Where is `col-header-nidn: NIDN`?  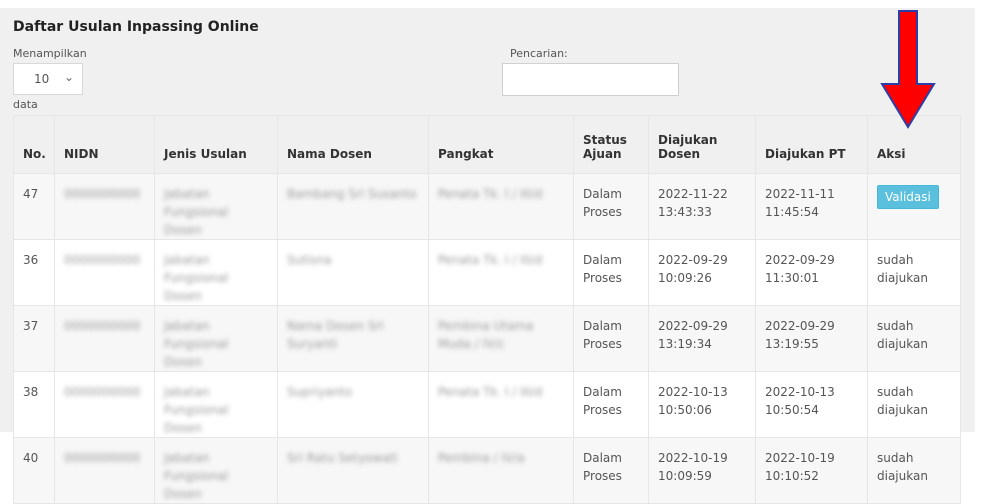 col-header-nidn: NIDN is located at coordinates (104, 144).